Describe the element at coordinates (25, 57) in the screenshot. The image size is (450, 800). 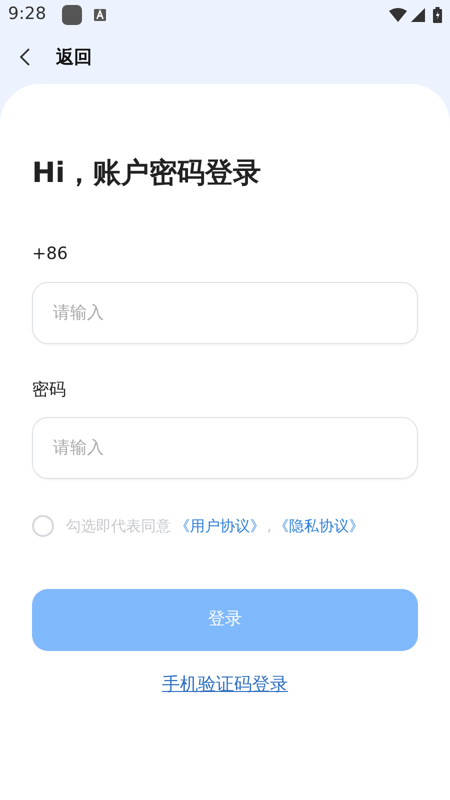
I see `back-icon` at that location.